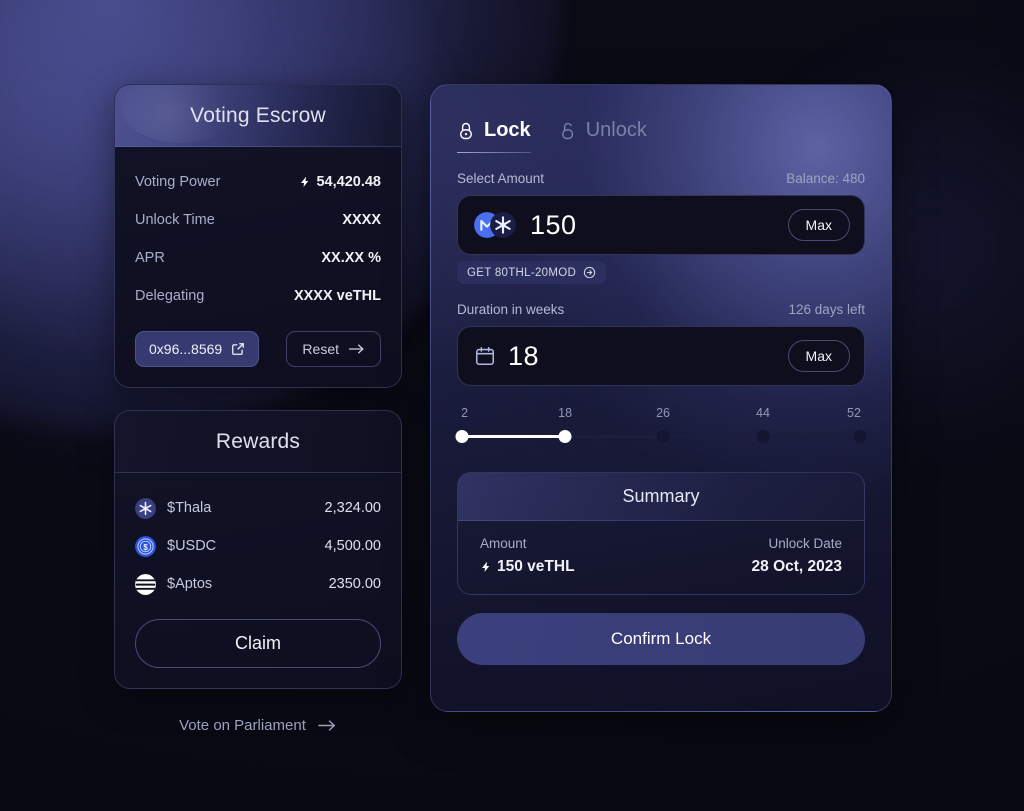 The width and height of the screenshot is (1024, 811). What do you see at coordinates (197, 349) in the screenshot?
I see `wallet-address-button: 0x96...8569` at bounding box center [197, 349].